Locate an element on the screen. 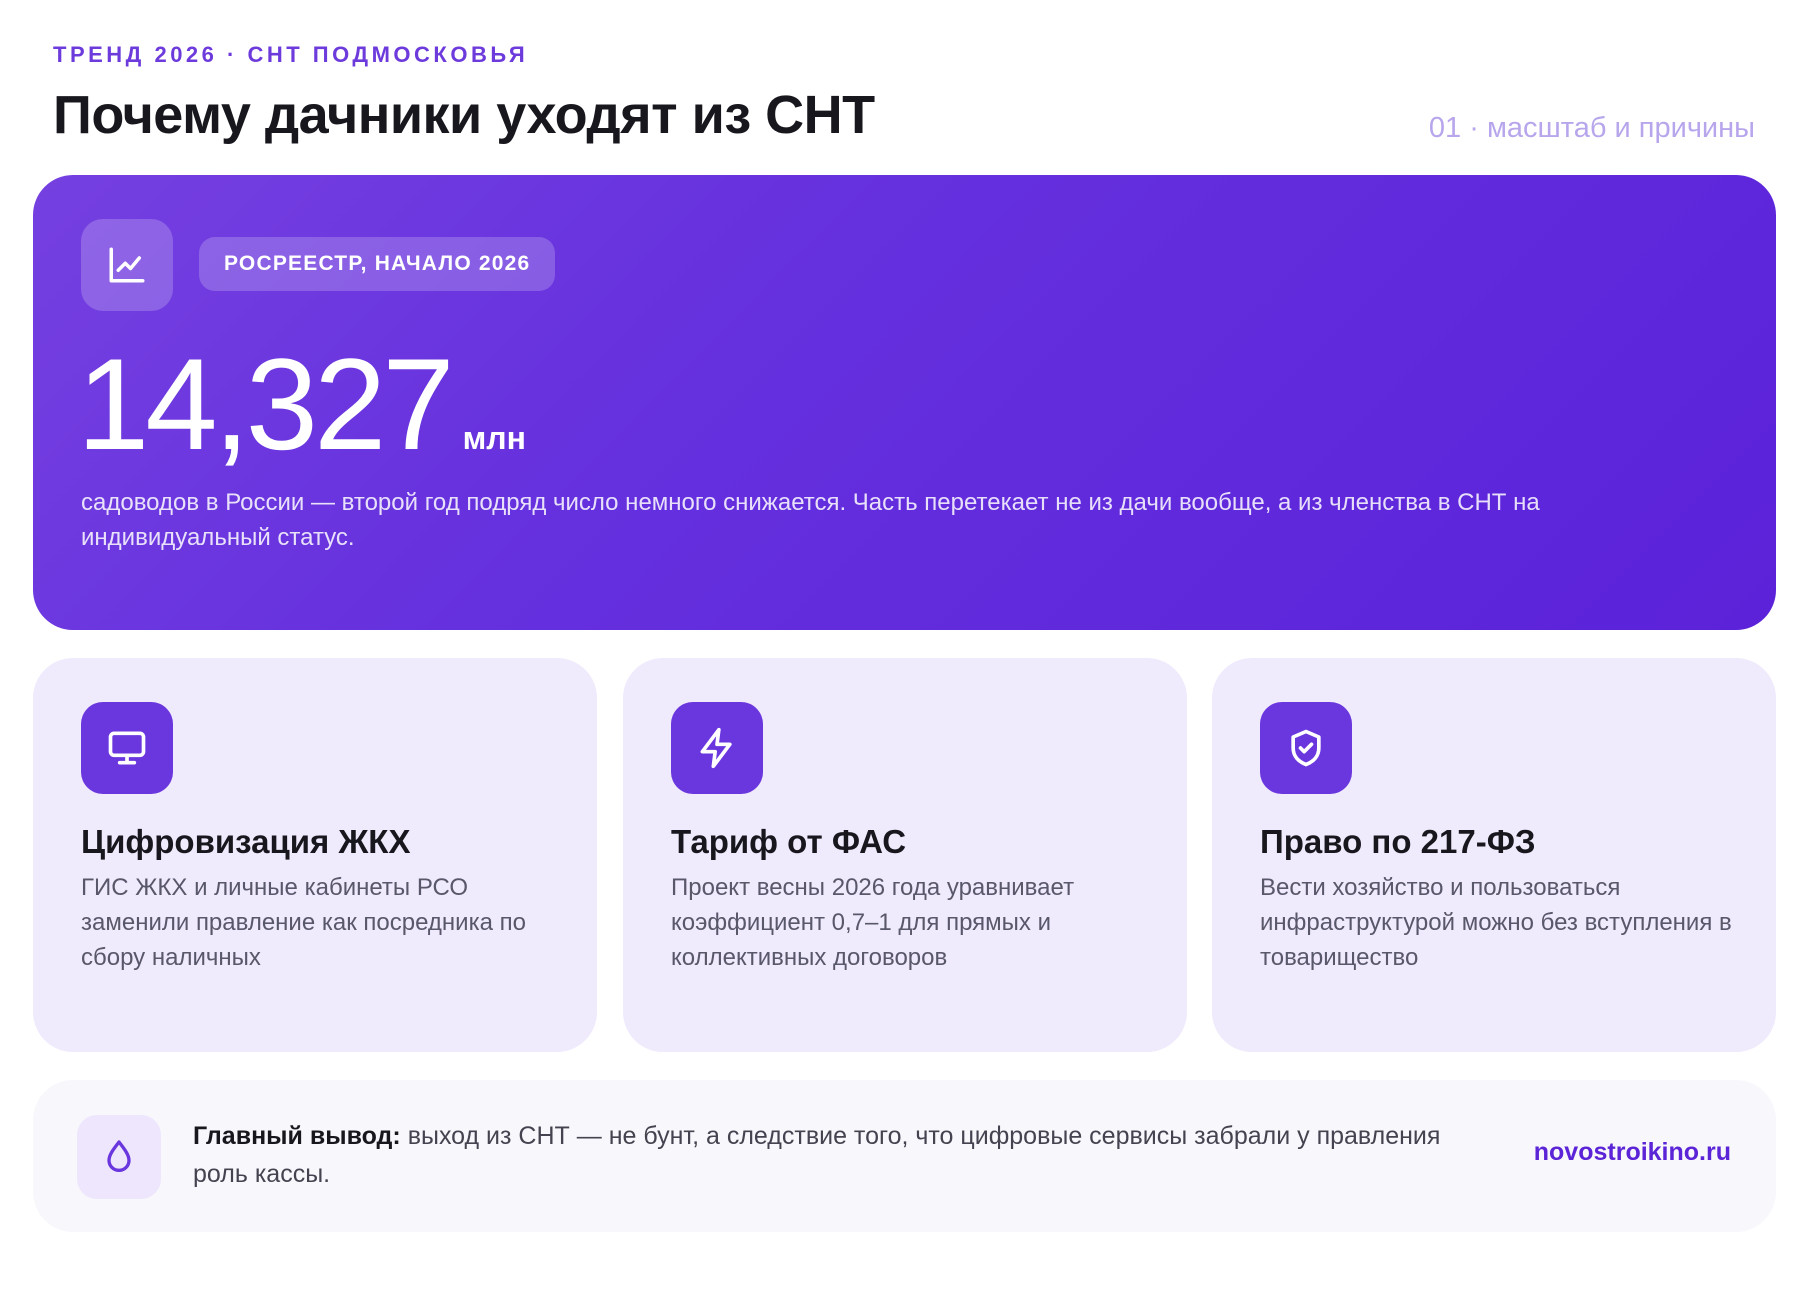 Image resolution: width=1800 pixels, height=1290 pixels. site-link: novostroikino.ru is located at coordinates (1632, 1152).